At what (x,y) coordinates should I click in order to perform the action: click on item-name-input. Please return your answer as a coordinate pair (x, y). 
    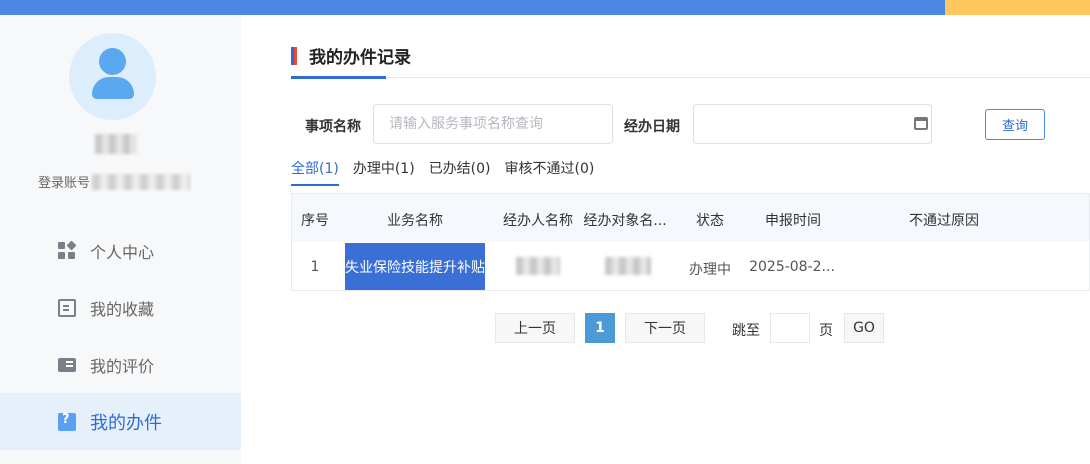
    Looking at the image, I should click on (493, 124).